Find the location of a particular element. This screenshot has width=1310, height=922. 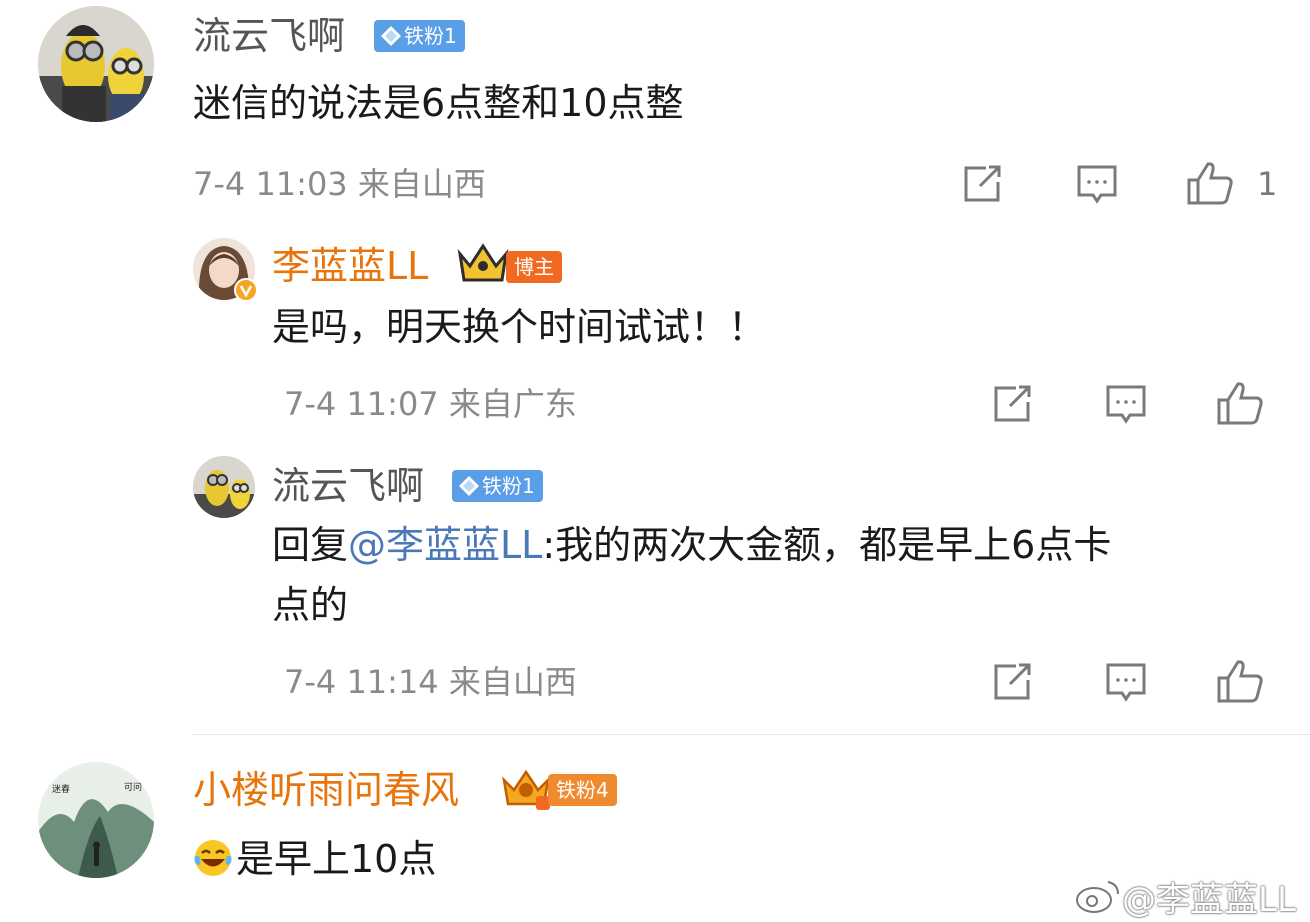

fan-badge: 铁粉4 is located at coordinates (582, 790).